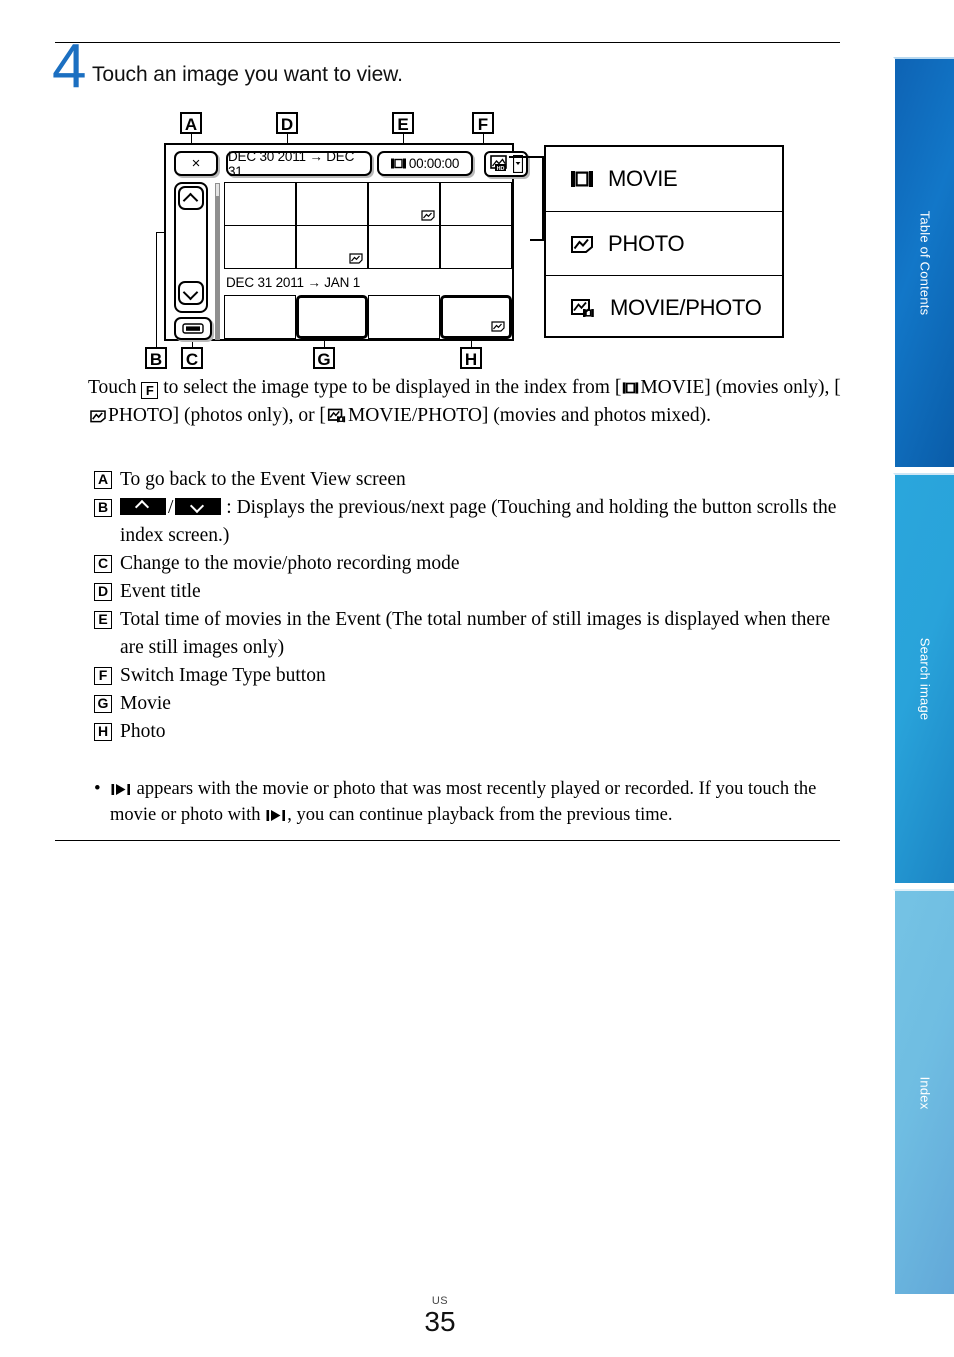  I want to click on switch-image-type-button: HD, so click(506, 164).